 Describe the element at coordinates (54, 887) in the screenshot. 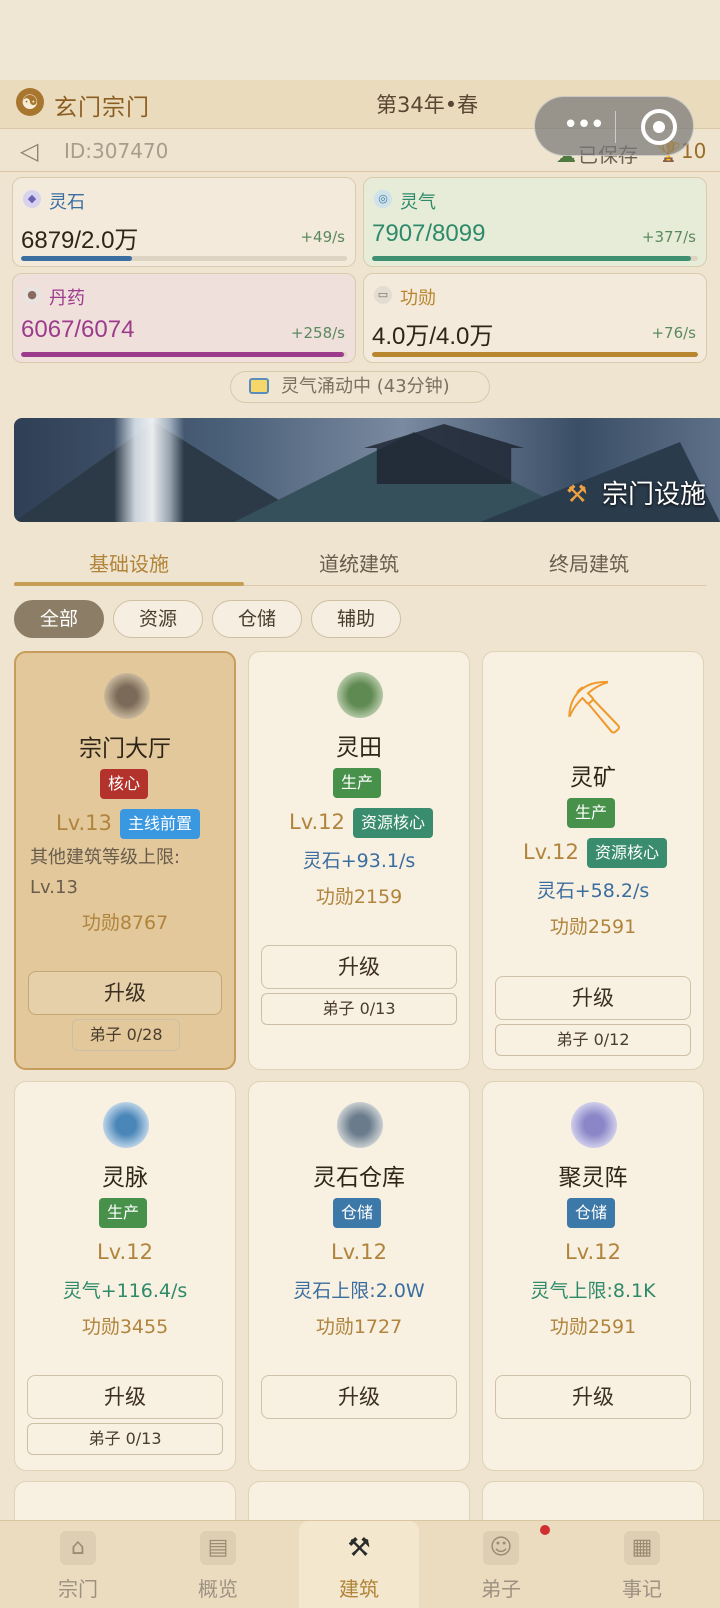

I see `building-desc-level: Lv.13` at that location.